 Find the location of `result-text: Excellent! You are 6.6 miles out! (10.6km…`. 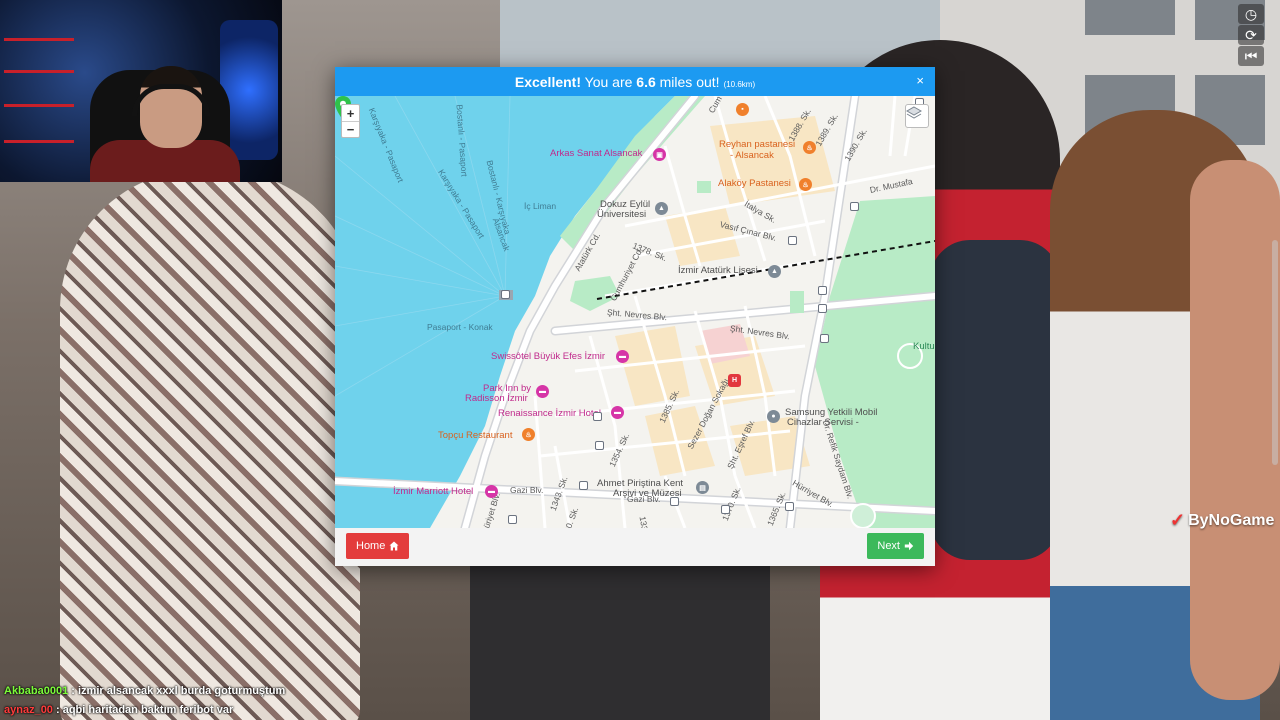

result-text: Excellent! You are 6.6 miles out! (10.6km… is located at coordinates (635, 82).